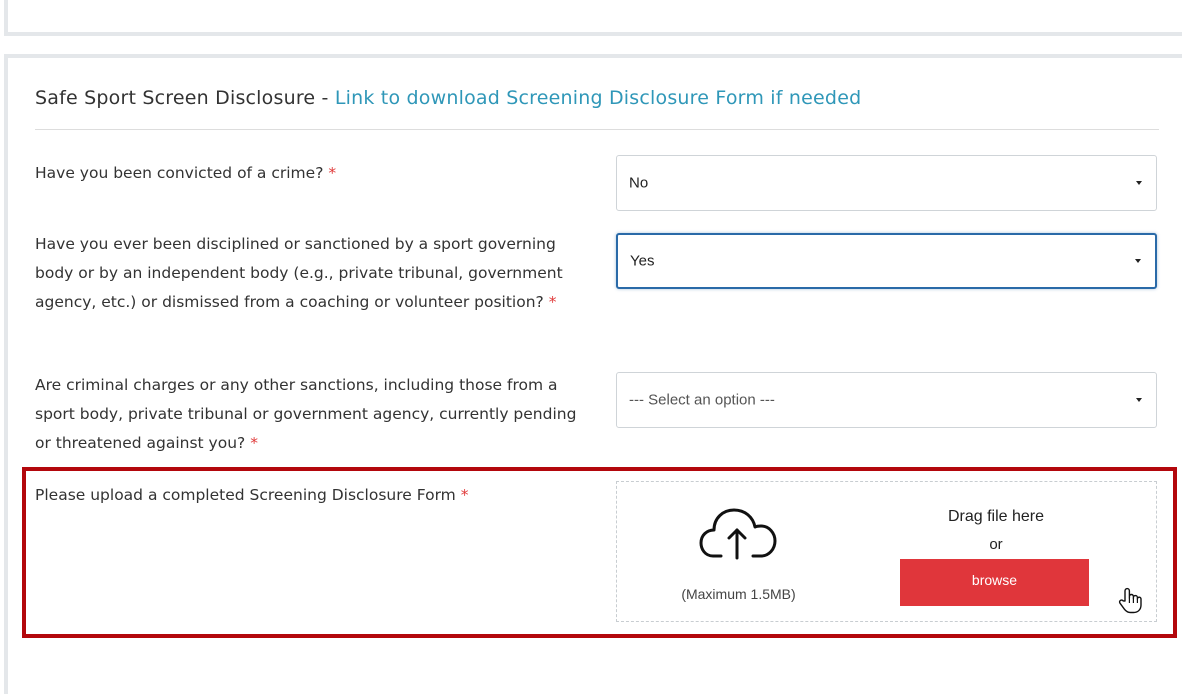 Image resolution: width=1182 pixels, height=694 pixels. I want to click on pending-charges-select: --- Select an option ---, so click(886, 400).